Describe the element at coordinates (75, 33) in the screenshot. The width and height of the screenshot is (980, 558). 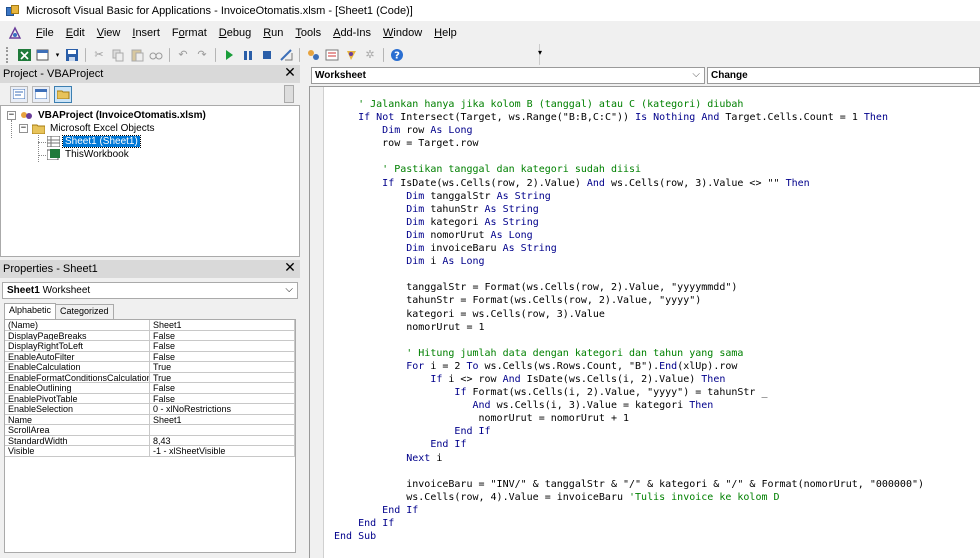
I see `menu-edit: Edit` at that location.